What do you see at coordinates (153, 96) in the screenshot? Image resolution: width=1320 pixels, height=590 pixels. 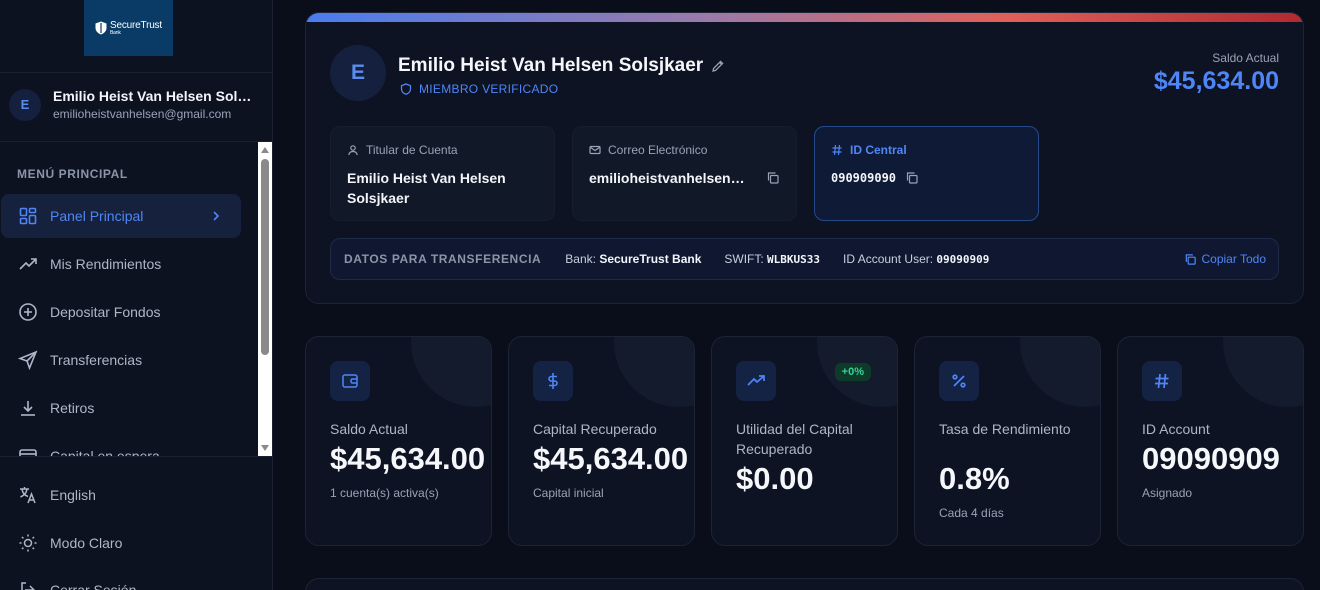 I see `sidebar-user-name: Emilio Heist Van Helsen Solsjkaer` at bounding box center [153, 96].